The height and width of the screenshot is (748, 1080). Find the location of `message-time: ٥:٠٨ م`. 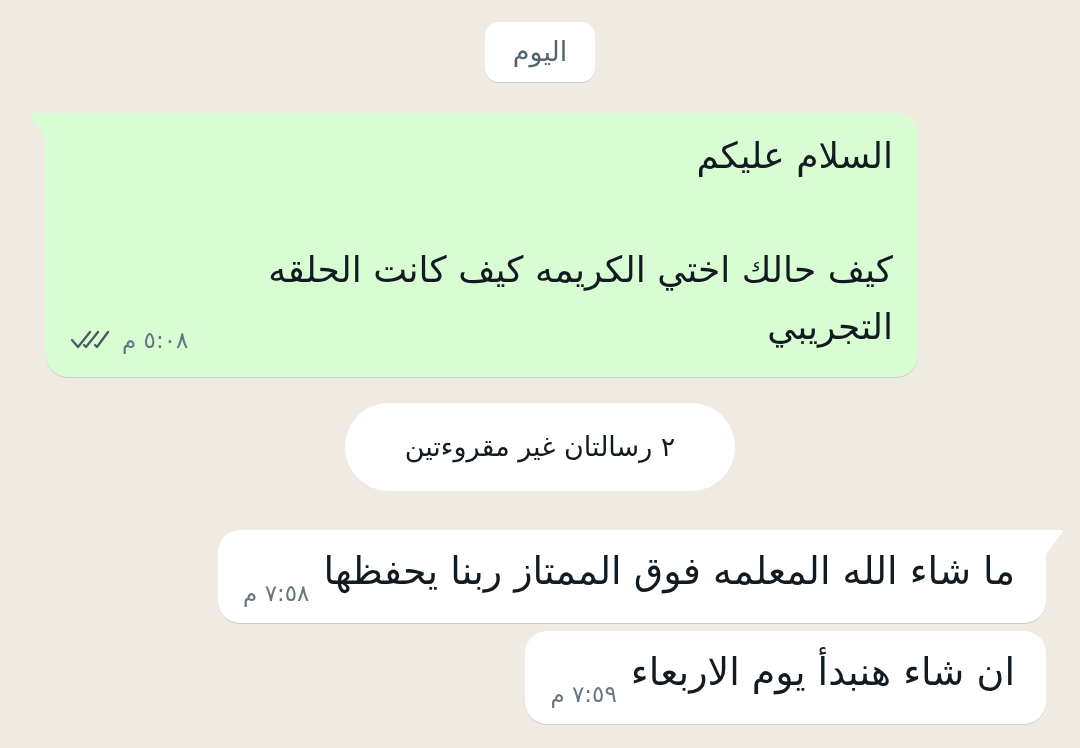

message-time: ٥:٠٨ م is located at coordinates (155, 340).